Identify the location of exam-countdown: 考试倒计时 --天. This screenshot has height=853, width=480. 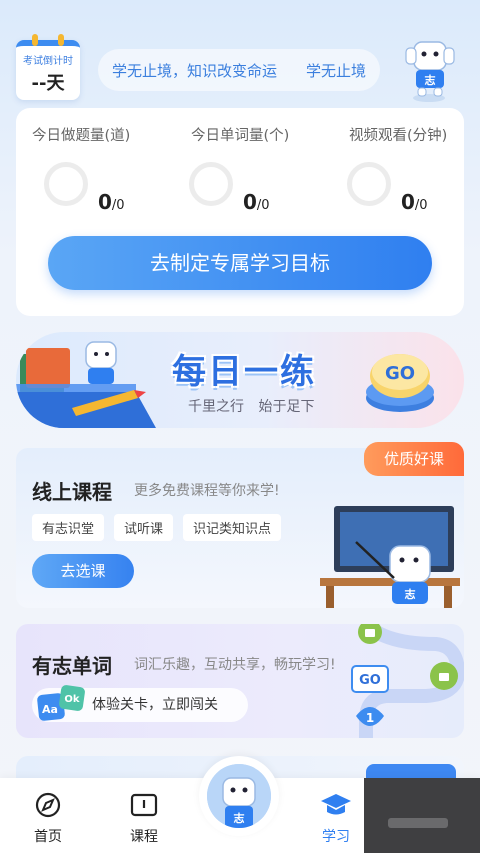
(48, 67).